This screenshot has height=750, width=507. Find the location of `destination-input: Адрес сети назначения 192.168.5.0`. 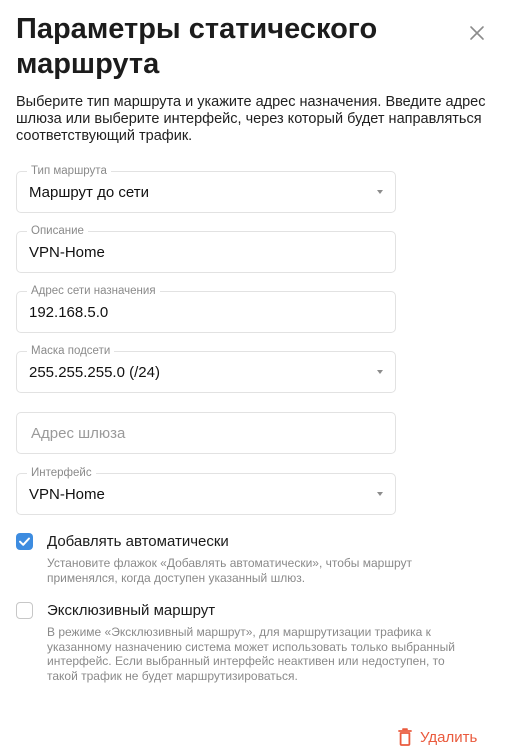

destination-input: Адрес сети назначения 192.168.5.0 is located at coordinates (206, 308).